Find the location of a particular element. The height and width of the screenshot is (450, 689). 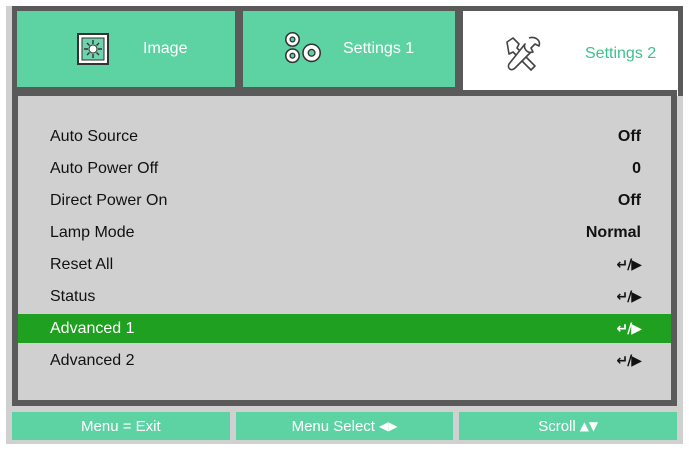

menu-item-reset-all: Reset All ↵/▶ is located at coordinates (344, 264).